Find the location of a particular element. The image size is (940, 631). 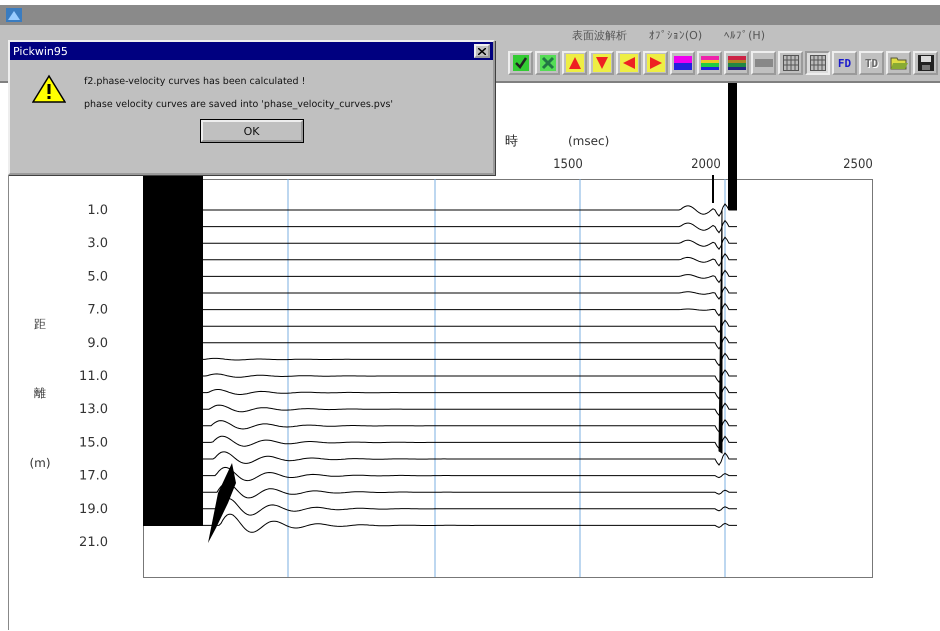

dialog-title: Pickwin95 is located at coordinates (40, 51).